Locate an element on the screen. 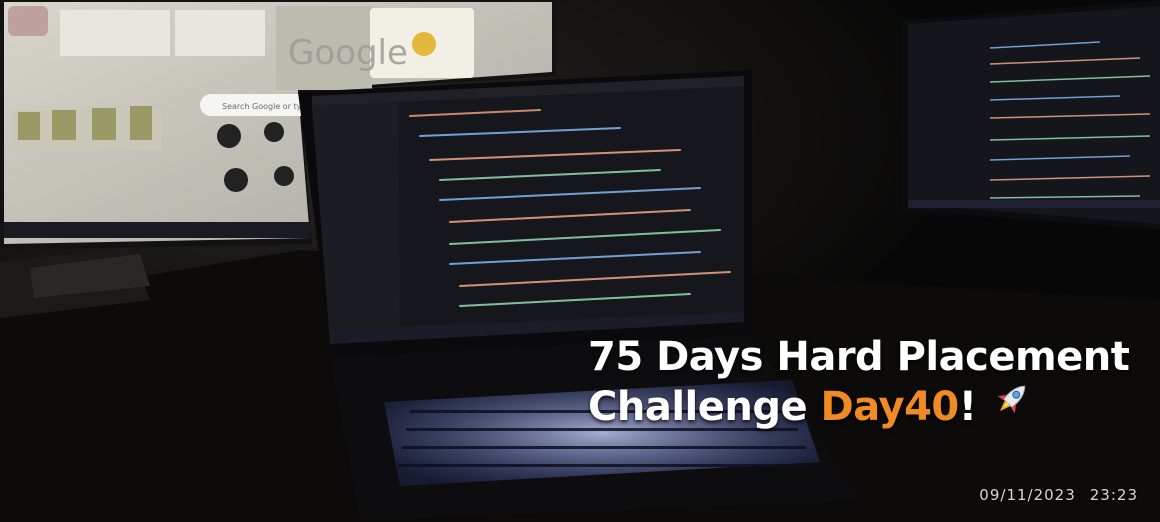  photo-timestamp: 09/11/2023 23:23 is located at coordinates (1058, 495).